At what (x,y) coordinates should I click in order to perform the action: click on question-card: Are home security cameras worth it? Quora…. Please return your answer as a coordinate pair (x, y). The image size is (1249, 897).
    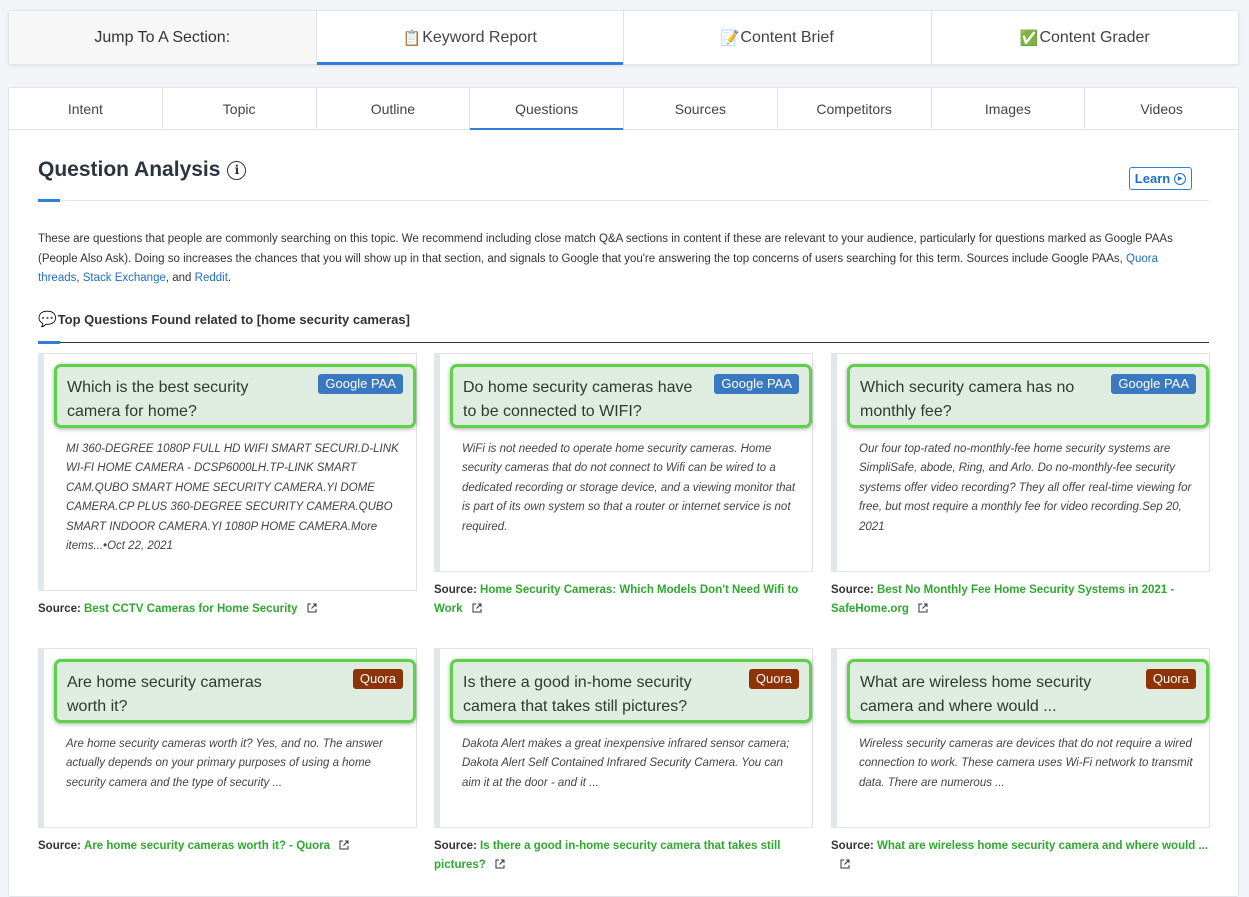
    Looking at the image, I should click on (227, 738).